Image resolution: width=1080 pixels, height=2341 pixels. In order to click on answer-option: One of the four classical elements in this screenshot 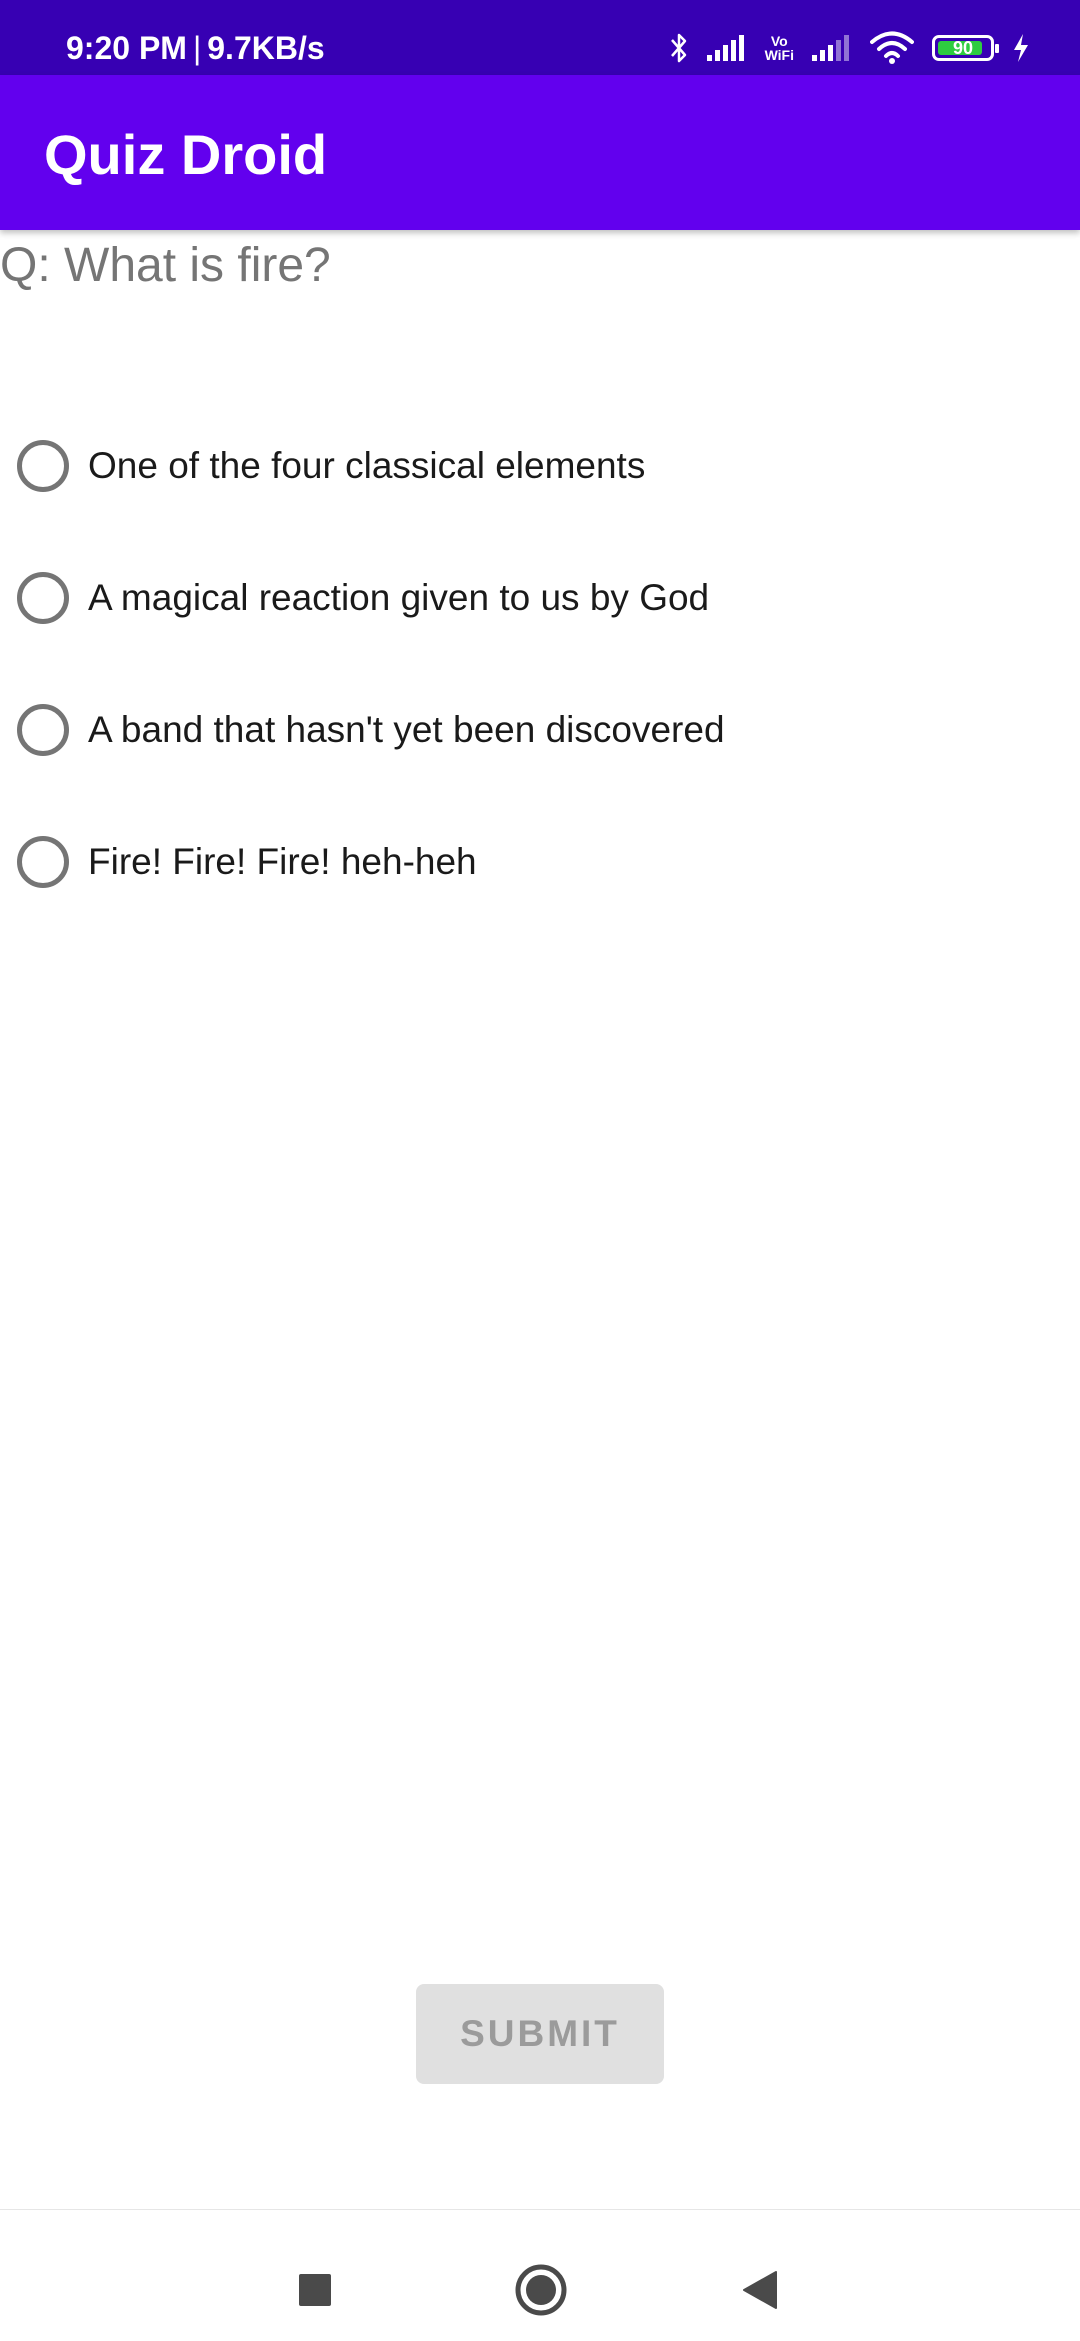, I will do `click(540, 466)`.